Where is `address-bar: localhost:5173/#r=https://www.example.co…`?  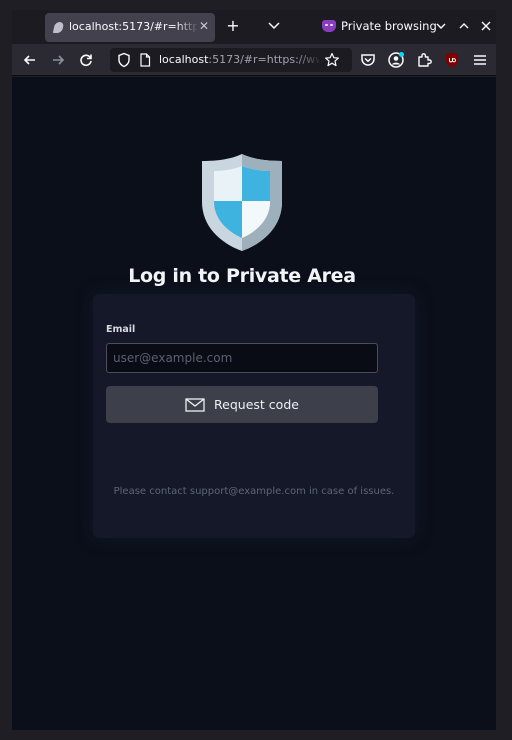
address-bar: localhost:5173/#r=https://www.example.co… is located at coordinates (231, 60).